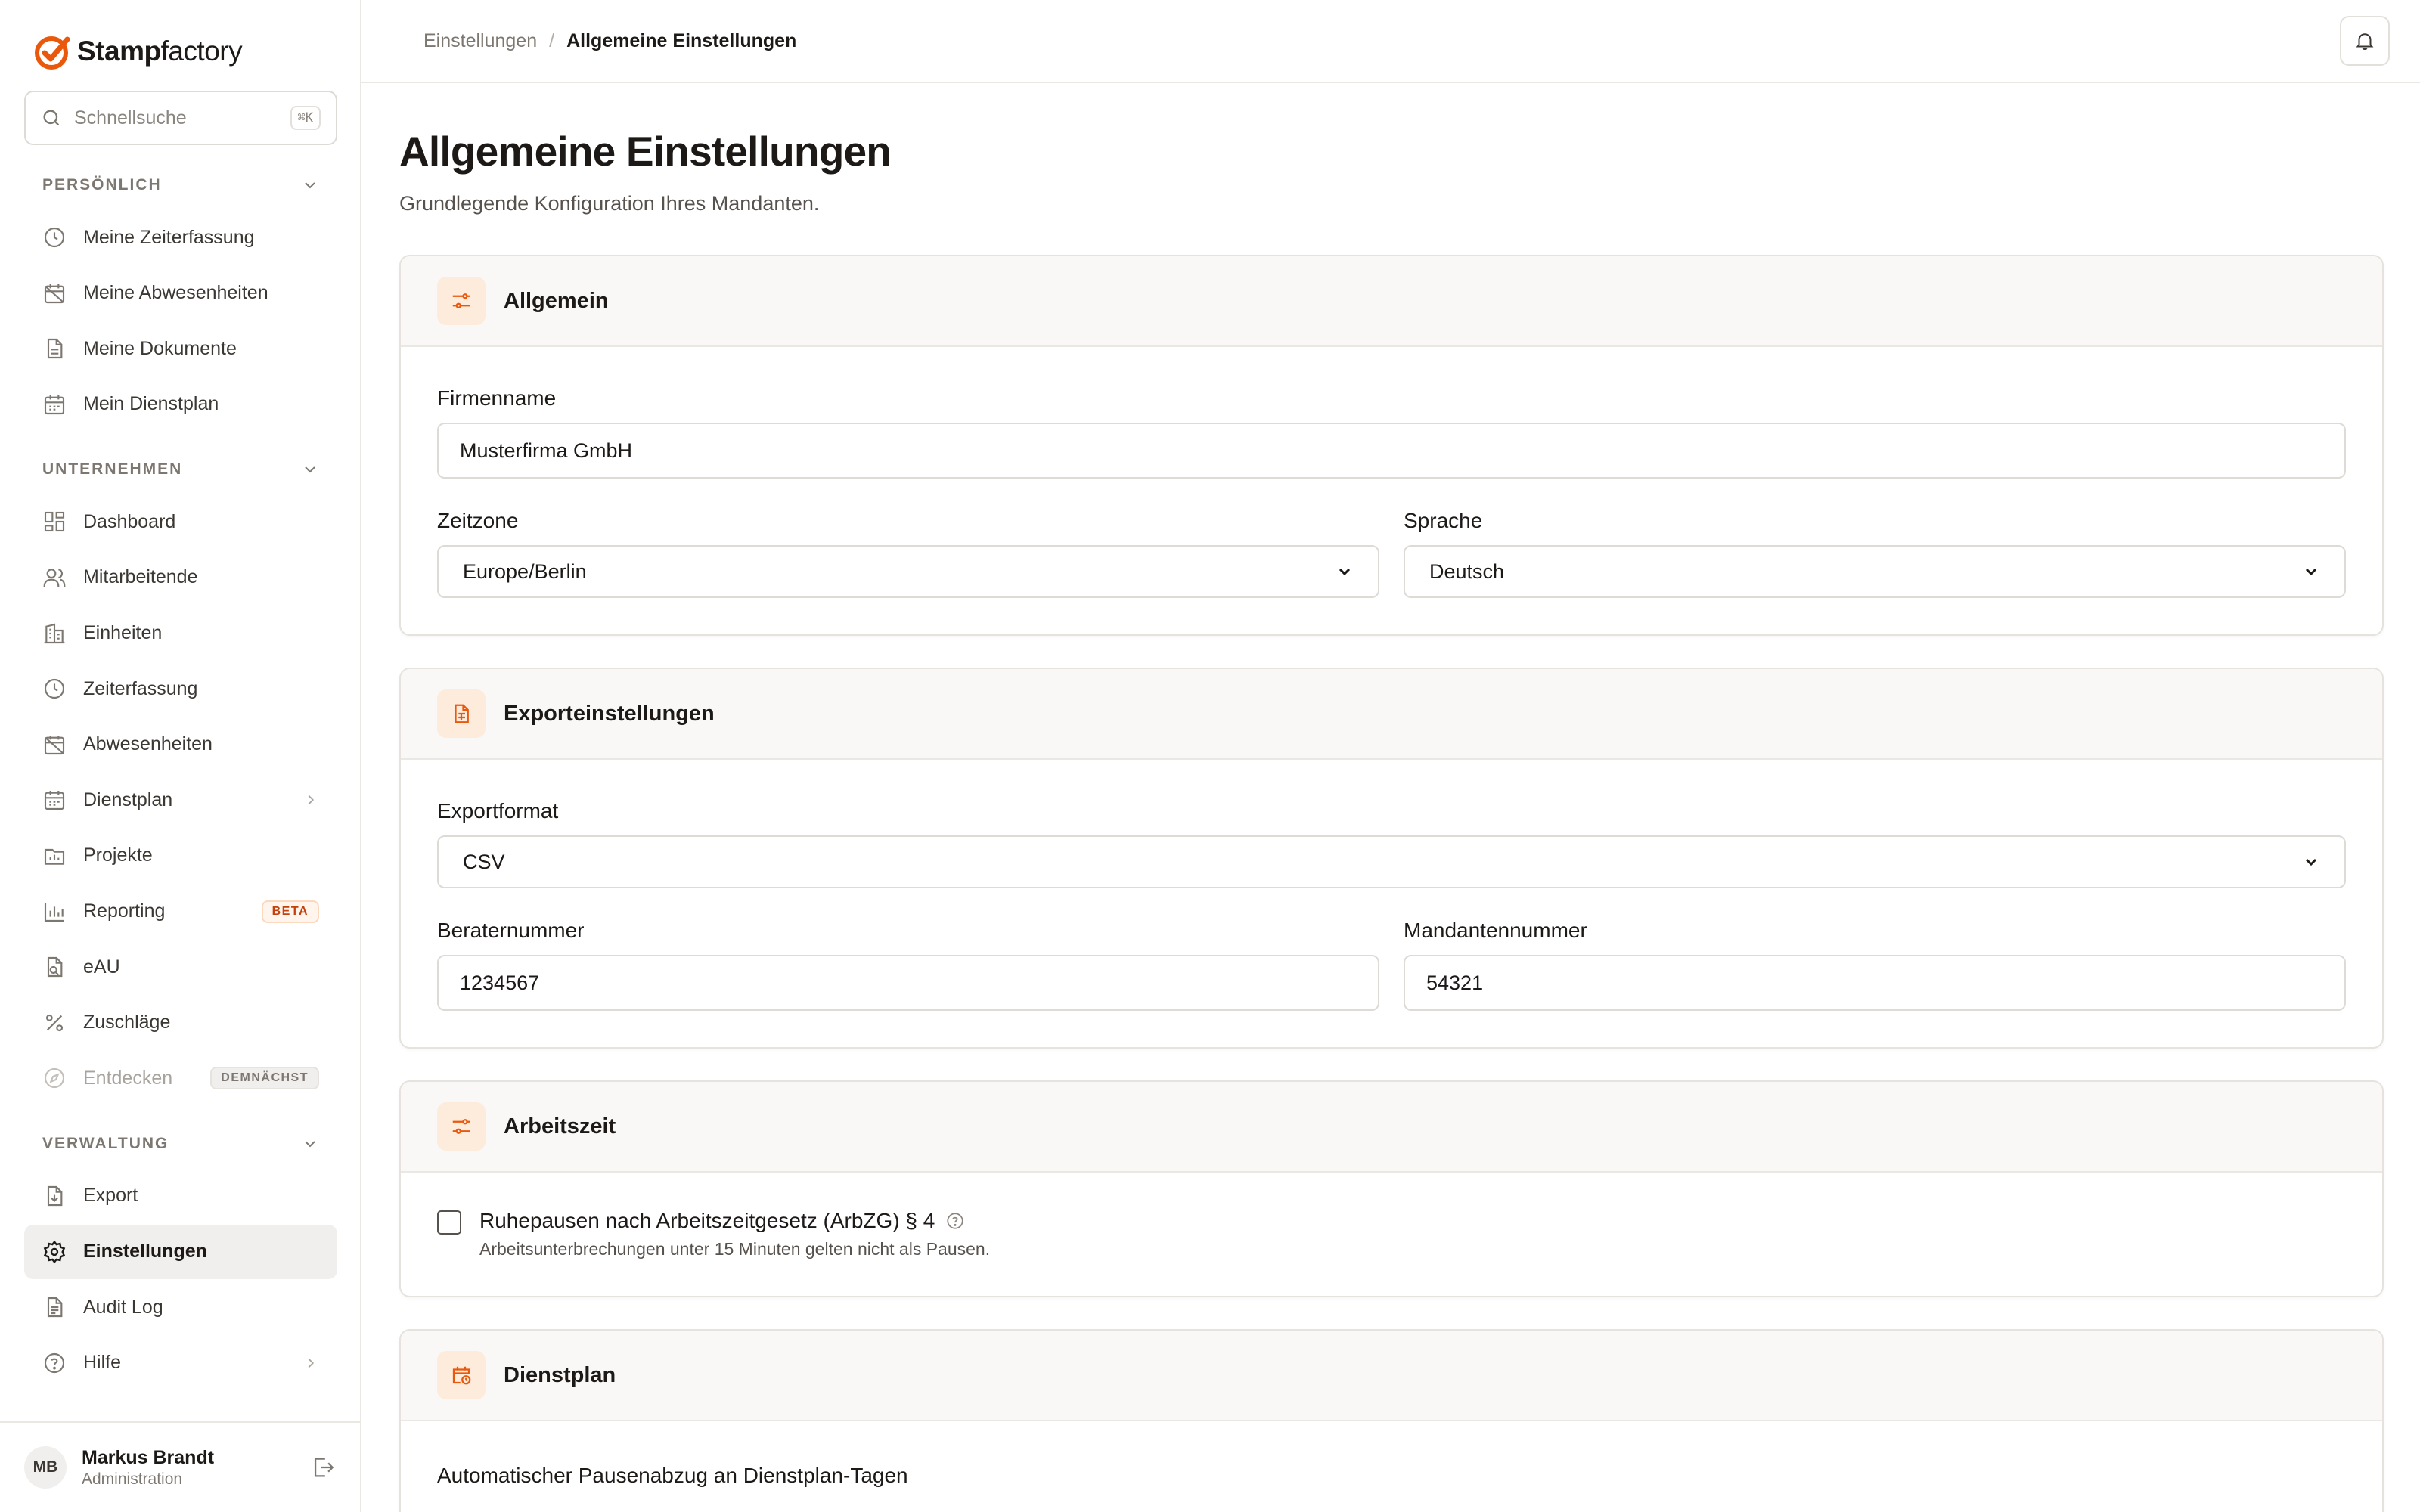 This screenshot has height=1512, width=2420. What do you see at coordinates (1443, 520) in the screenshot?
I see `language-label: Sprache` at bounding box center [1443, 520].